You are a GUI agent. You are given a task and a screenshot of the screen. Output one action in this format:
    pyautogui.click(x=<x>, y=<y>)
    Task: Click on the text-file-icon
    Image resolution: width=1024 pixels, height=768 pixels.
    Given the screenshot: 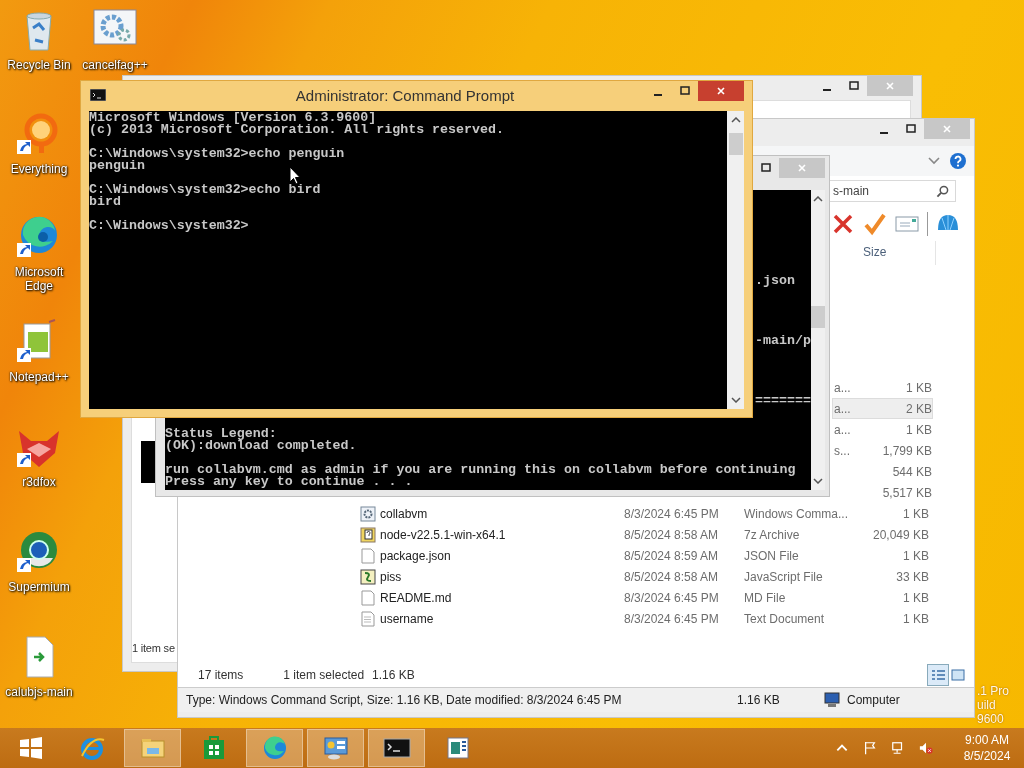 What is the action you would take?
    pyautogui.click(x=368, y=618)
    